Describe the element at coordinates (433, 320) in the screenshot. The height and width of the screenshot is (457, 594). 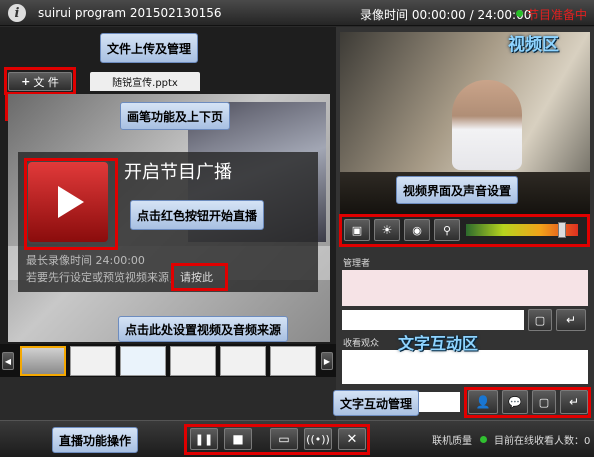
I see `host-input` at that location.